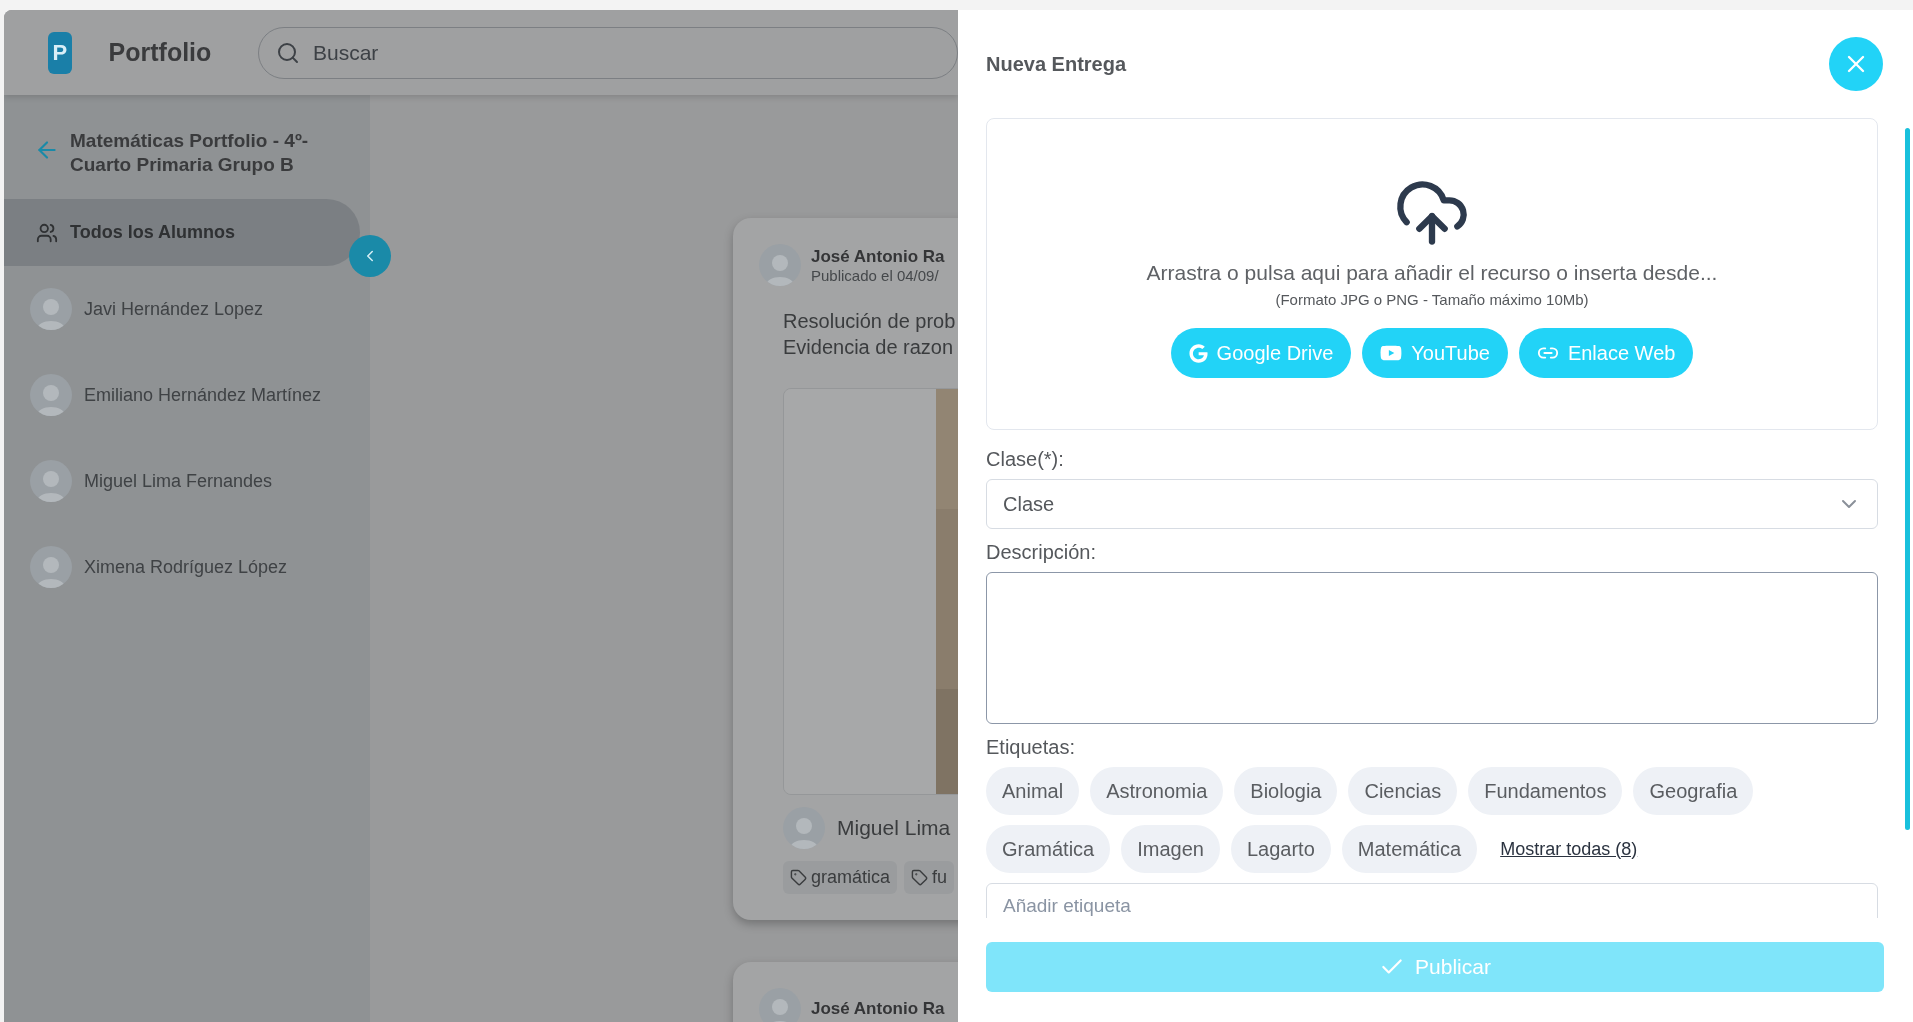 This screenshot has width=1913, height=1022. What do you see at coordinates (1198, 353) in the screenshot?
I see `google-icon` at bounding box center [1198, 353].